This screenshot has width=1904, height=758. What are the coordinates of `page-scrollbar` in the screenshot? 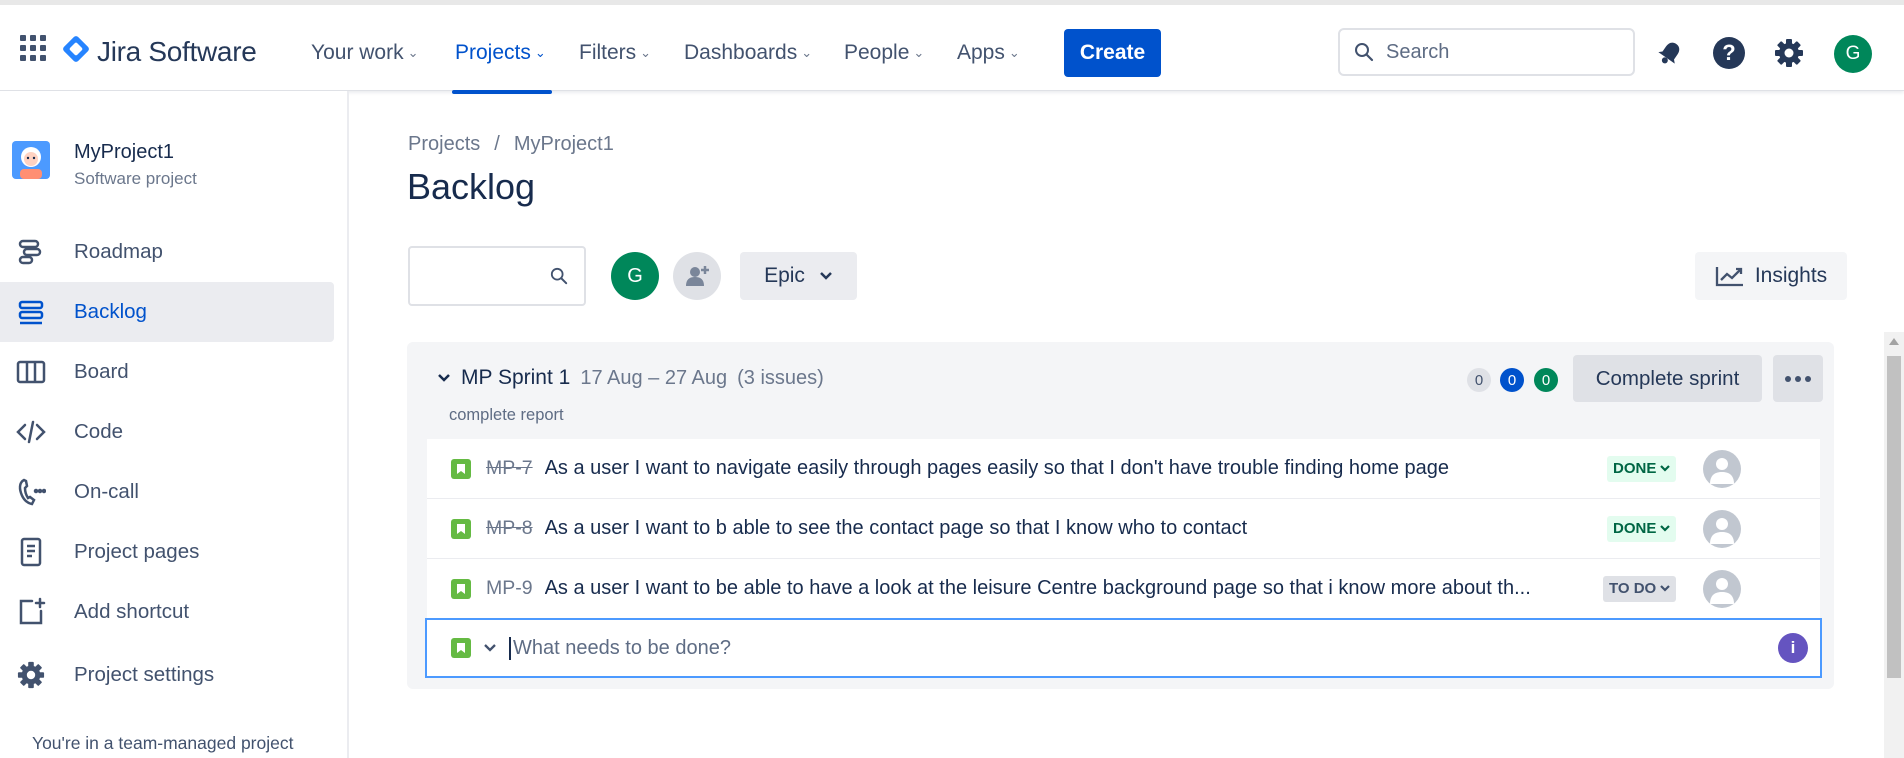 It's located at (1894, 545).